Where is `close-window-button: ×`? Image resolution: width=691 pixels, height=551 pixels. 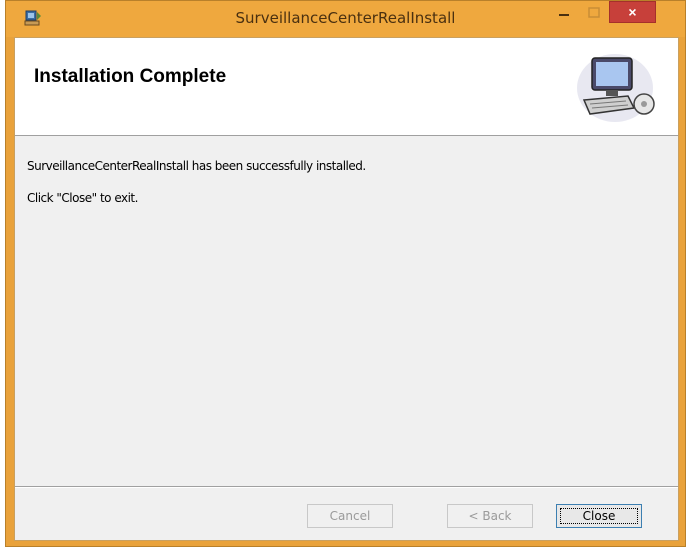 close-window-button: × is located at coordinates (632, 12).